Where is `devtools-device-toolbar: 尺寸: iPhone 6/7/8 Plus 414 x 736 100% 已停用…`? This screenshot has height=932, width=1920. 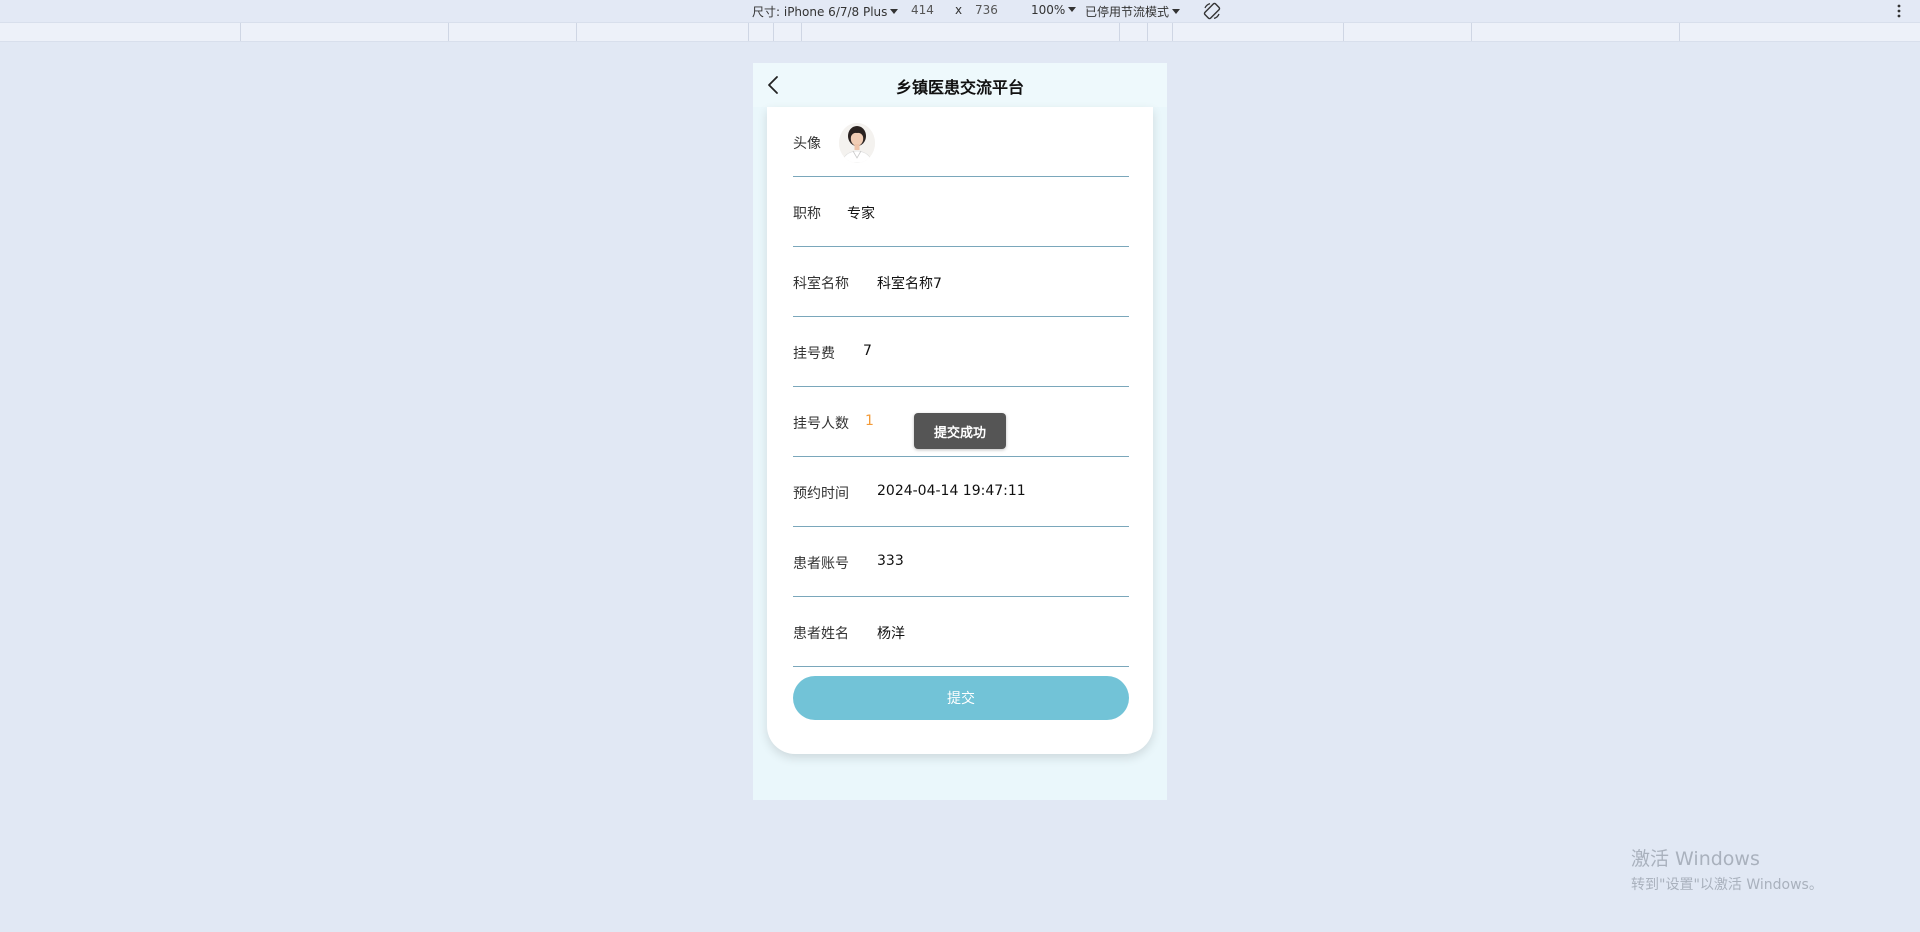 devtools-device-toolbar: 尺寸: iPhone 6/7/8 Plus 414 x 736 100% 已停用… is located at coordinates (960, 11).